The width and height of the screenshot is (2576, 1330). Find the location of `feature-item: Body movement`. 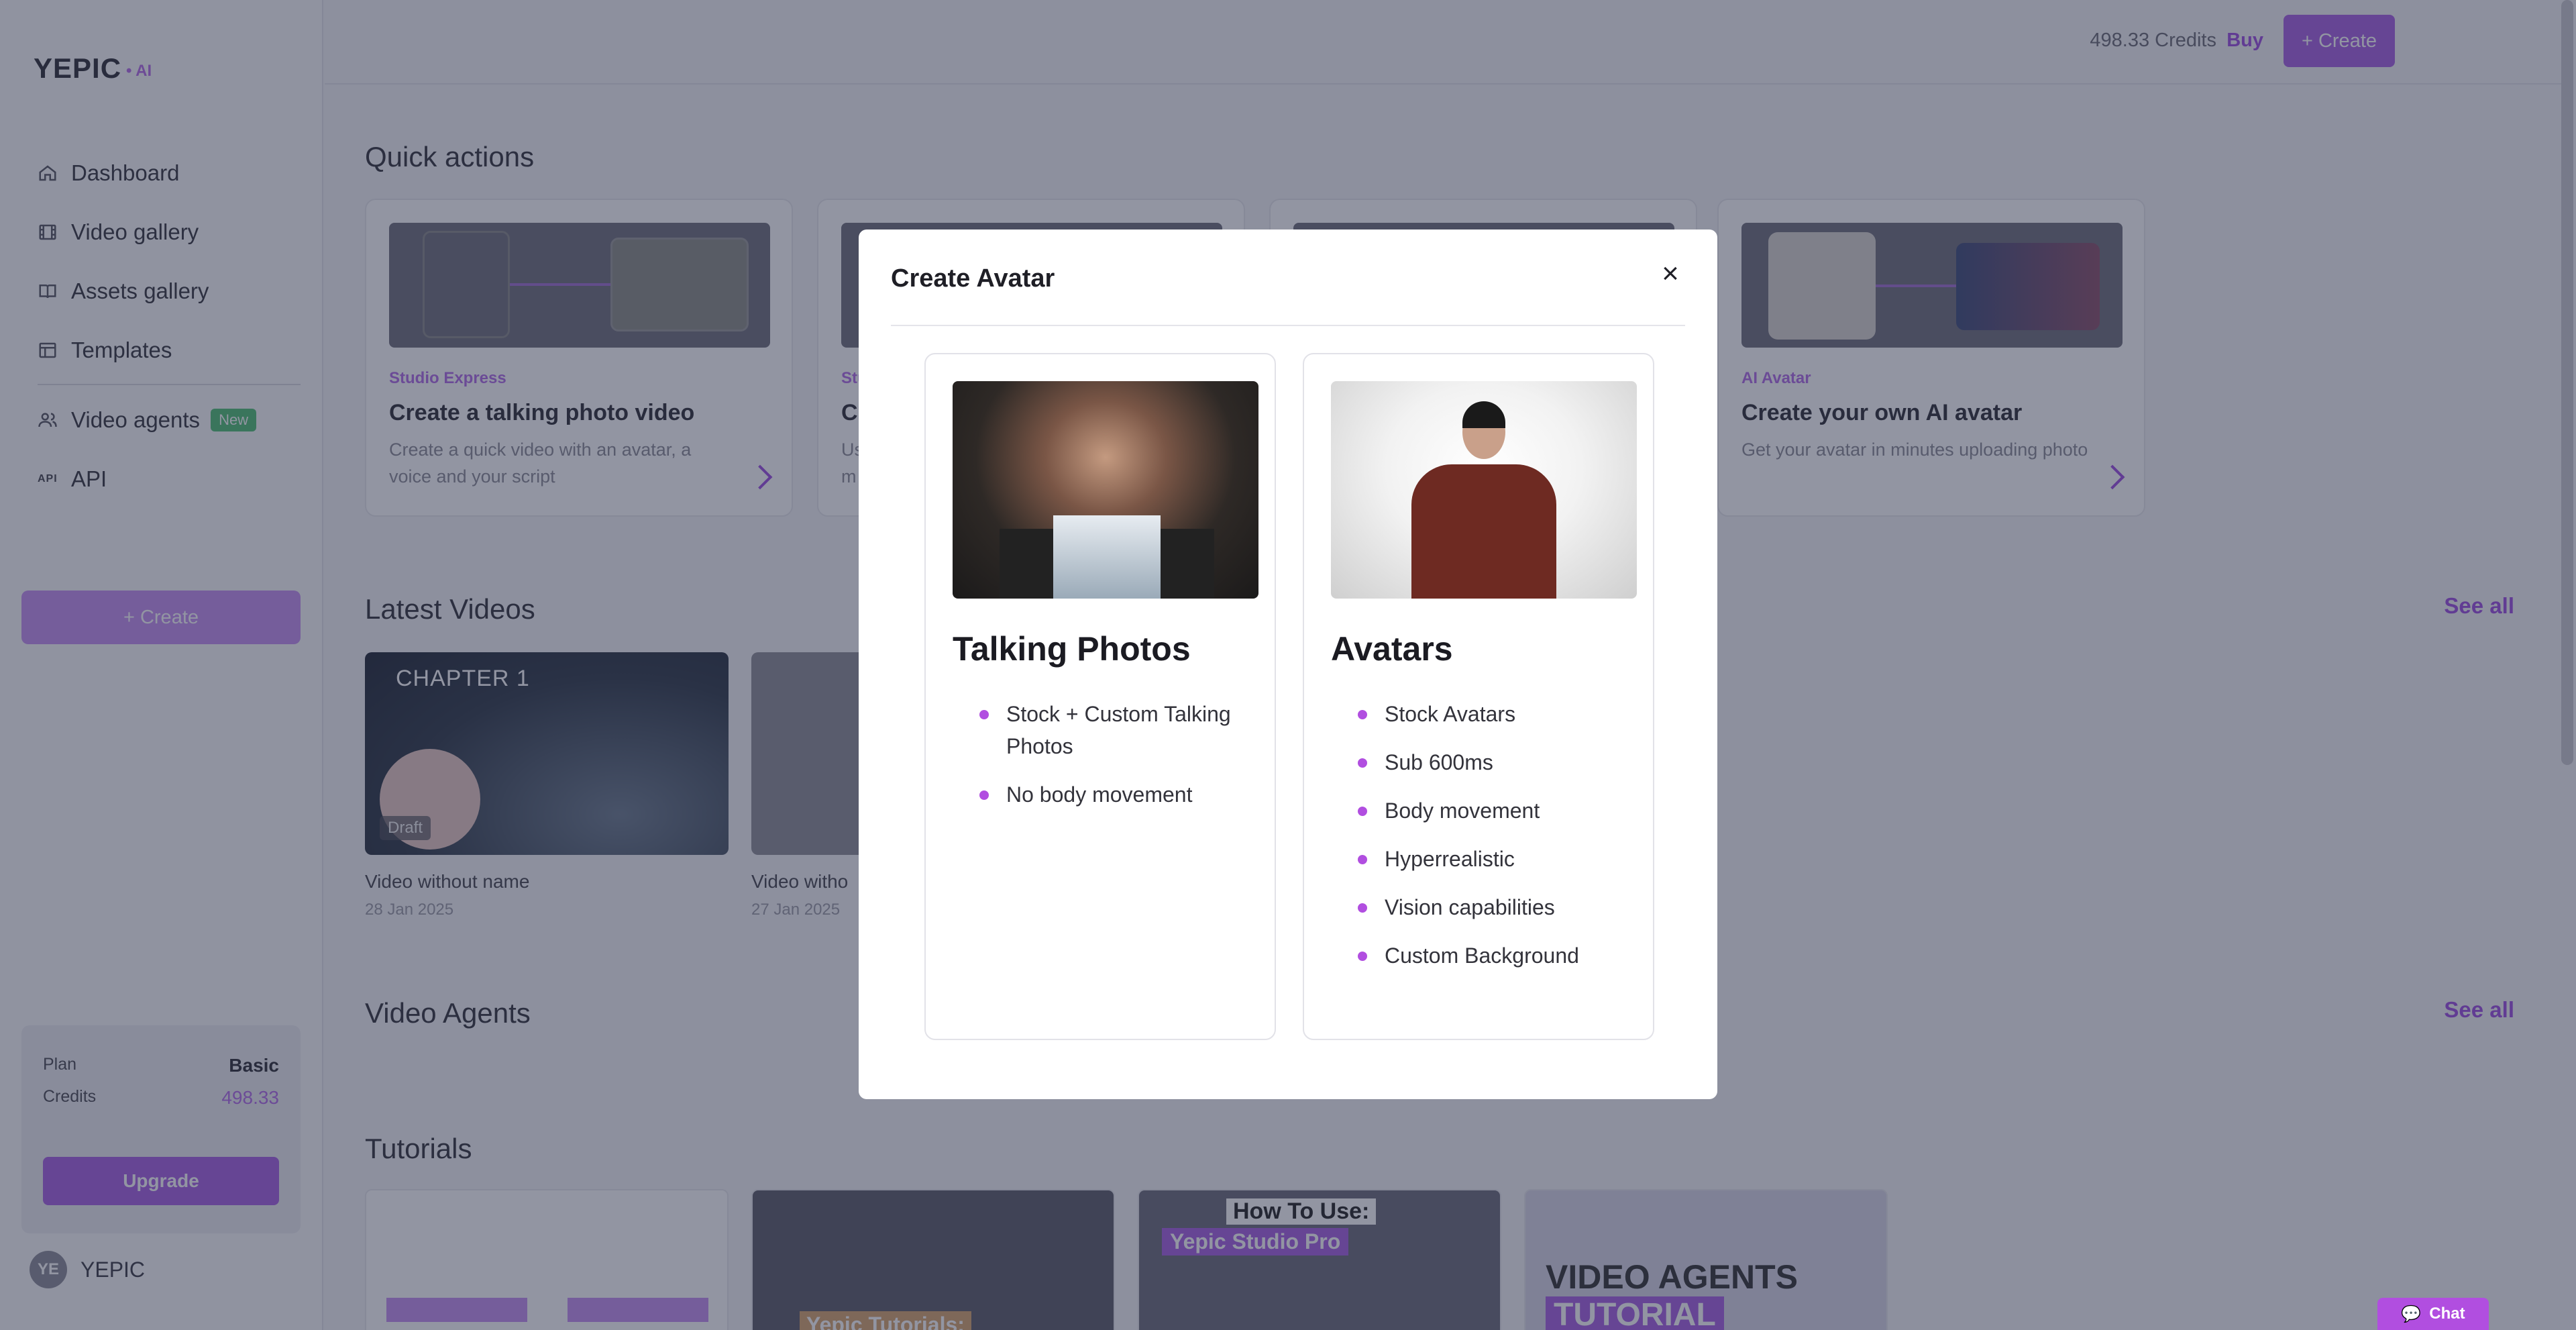

feature-item: Body movement is located at coordinates (1499, 811).